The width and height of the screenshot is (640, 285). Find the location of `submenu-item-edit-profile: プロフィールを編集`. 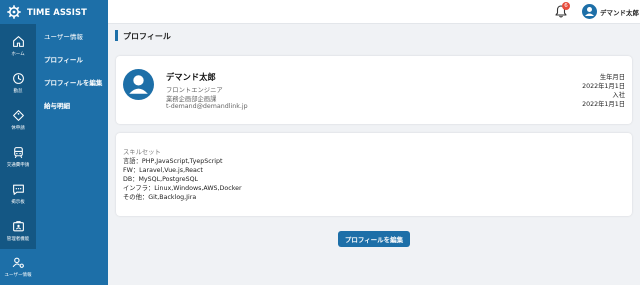

submenu-item-edit-profile: プロフィールを編集 is located at coordinates (73, 82).